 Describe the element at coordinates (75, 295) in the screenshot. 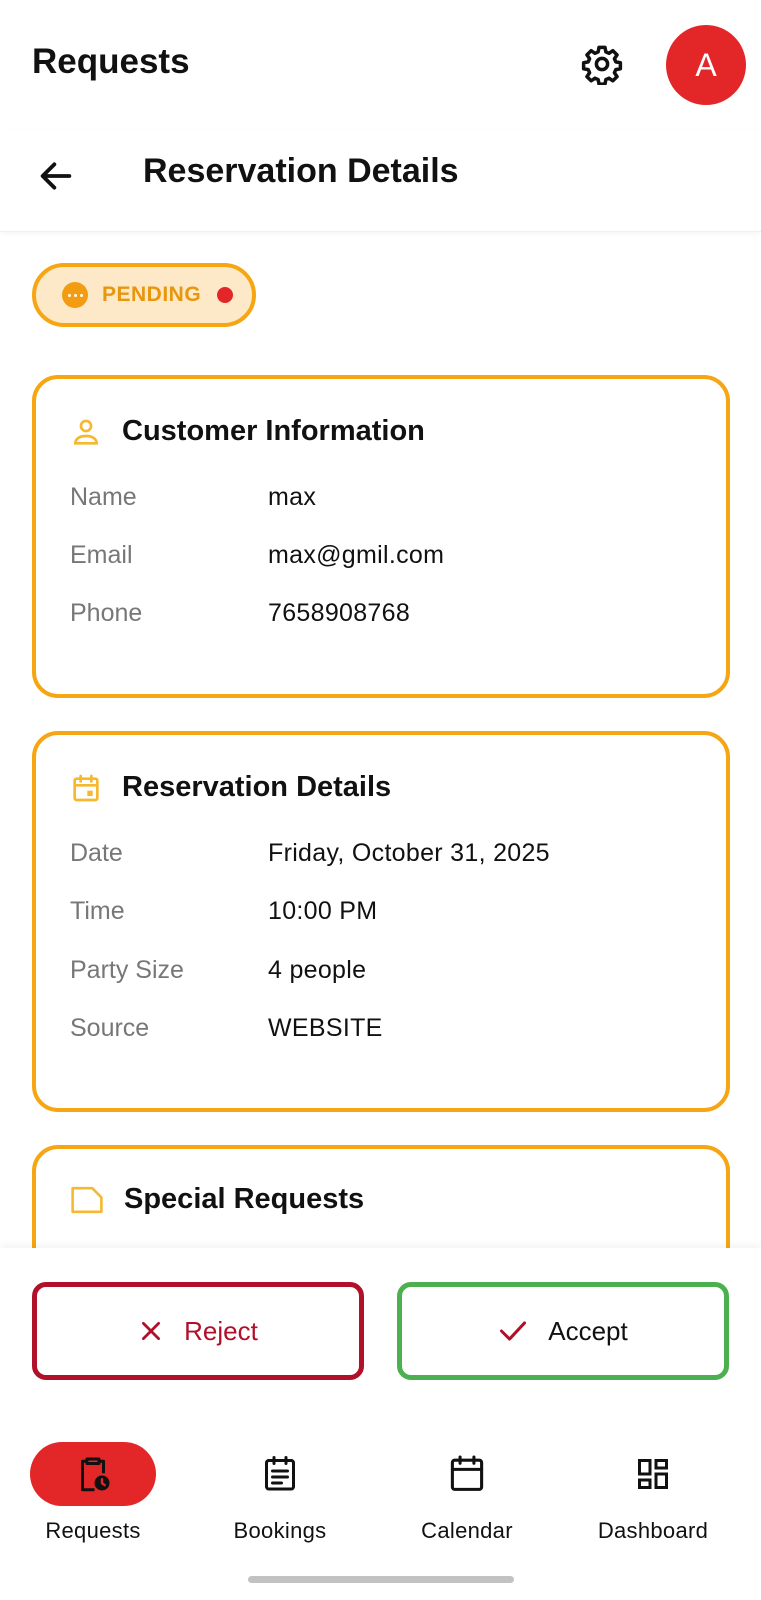

I see `more-dots-icon` at that location.